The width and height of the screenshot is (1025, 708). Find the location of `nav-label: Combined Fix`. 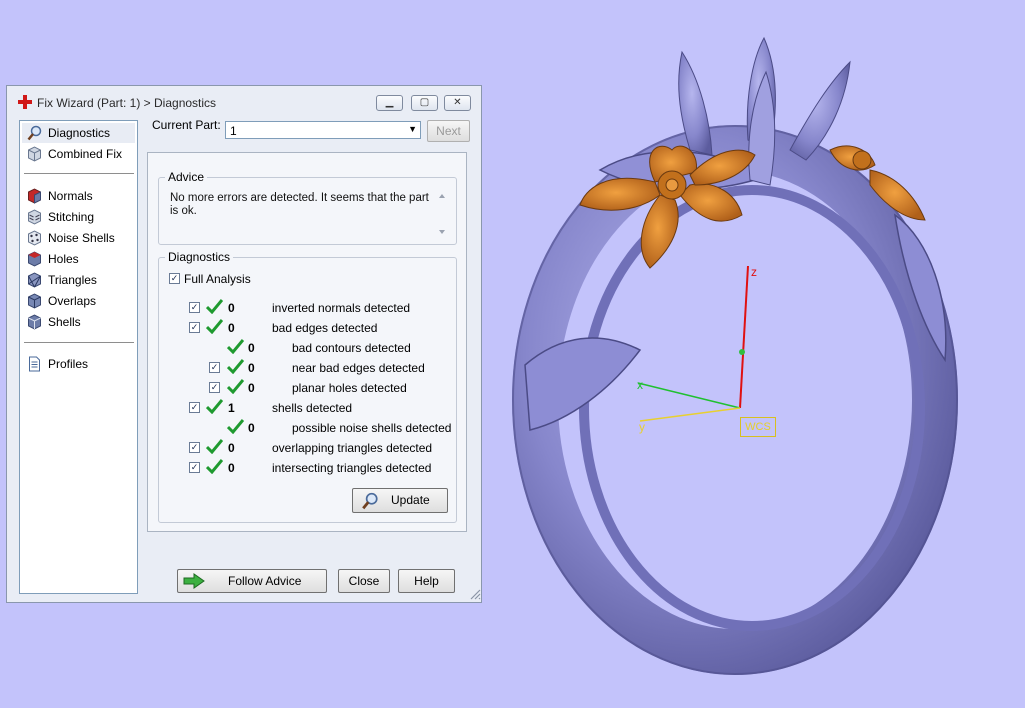

nav-label: Combined Fix is located at coordinates (85, 154).